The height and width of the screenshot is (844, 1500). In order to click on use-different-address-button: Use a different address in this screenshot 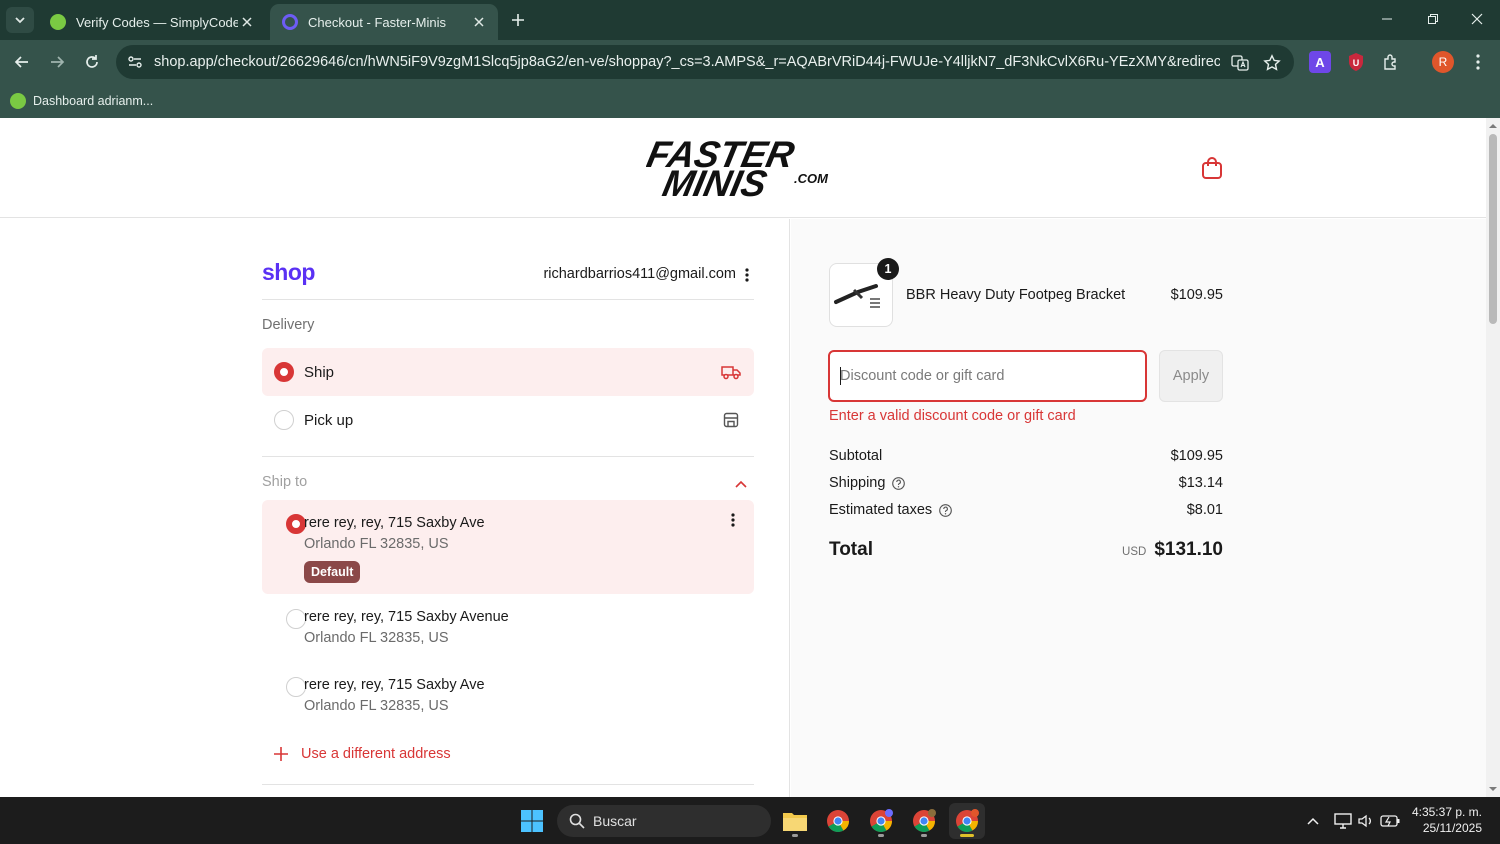, I will do `click(361, 754)`.